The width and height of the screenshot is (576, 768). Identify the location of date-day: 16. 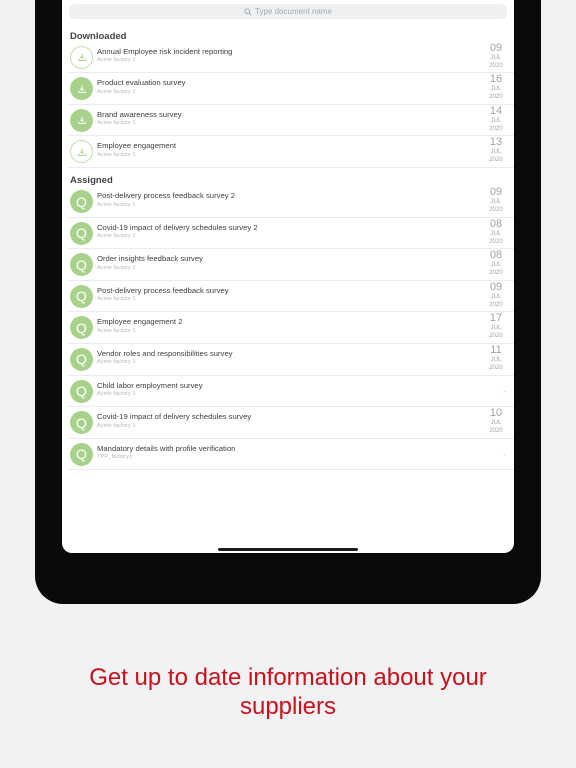
(496, 79).